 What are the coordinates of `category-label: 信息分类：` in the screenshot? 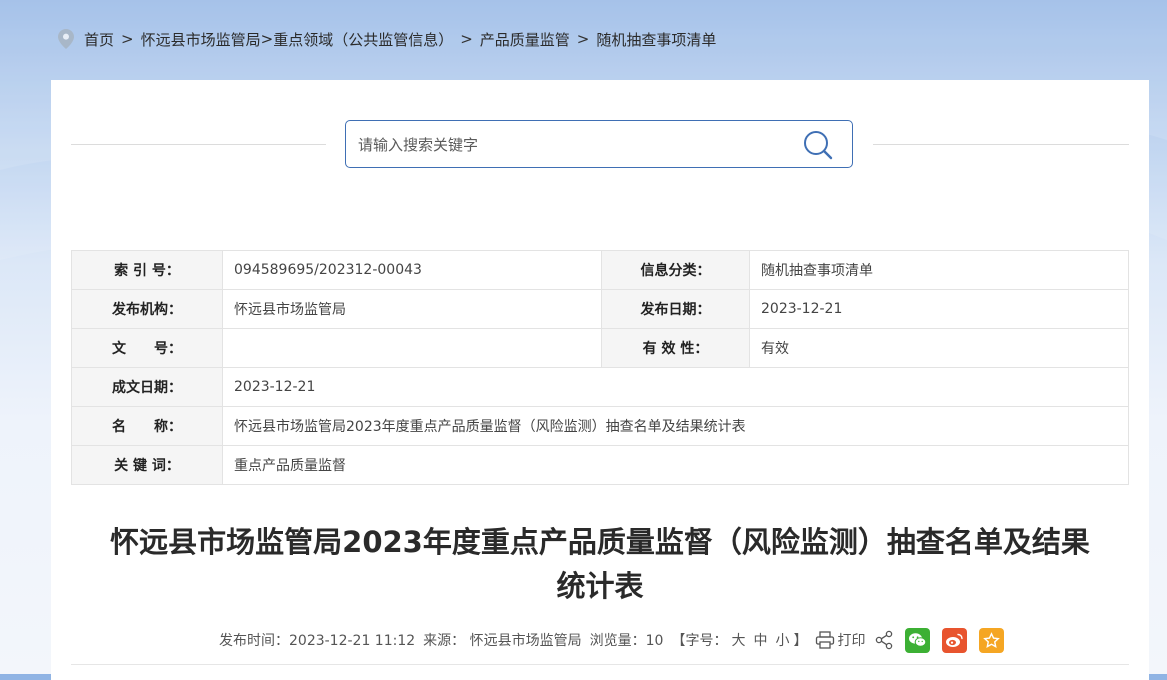 It's located at (675, 270).